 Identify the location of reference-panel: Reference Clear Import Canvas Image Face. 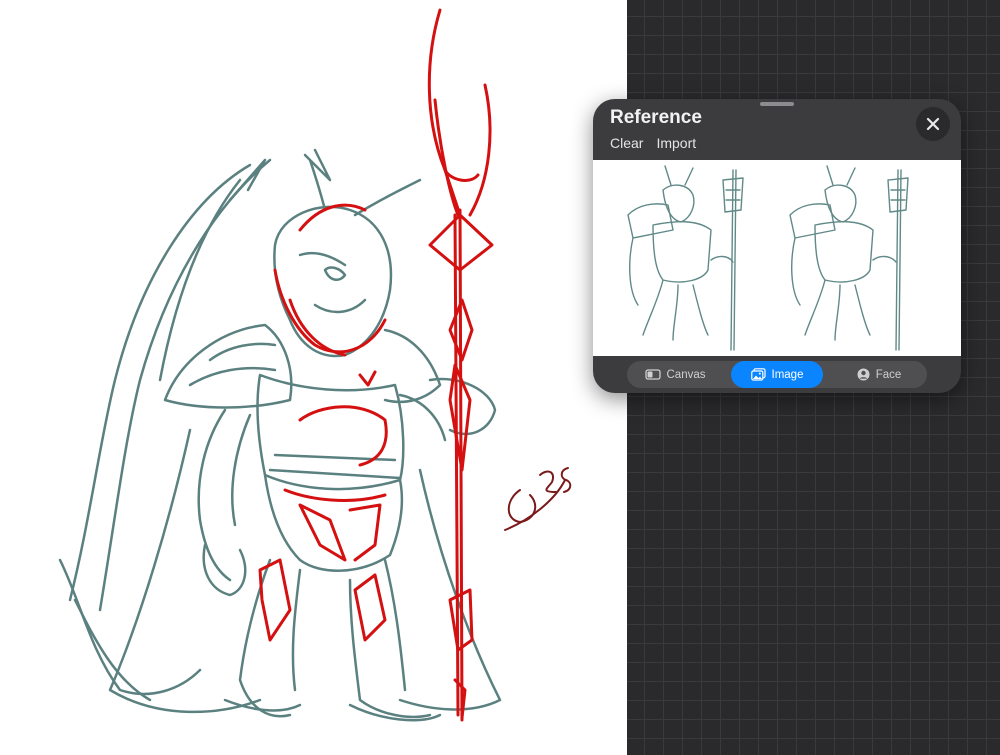
(777, 246).